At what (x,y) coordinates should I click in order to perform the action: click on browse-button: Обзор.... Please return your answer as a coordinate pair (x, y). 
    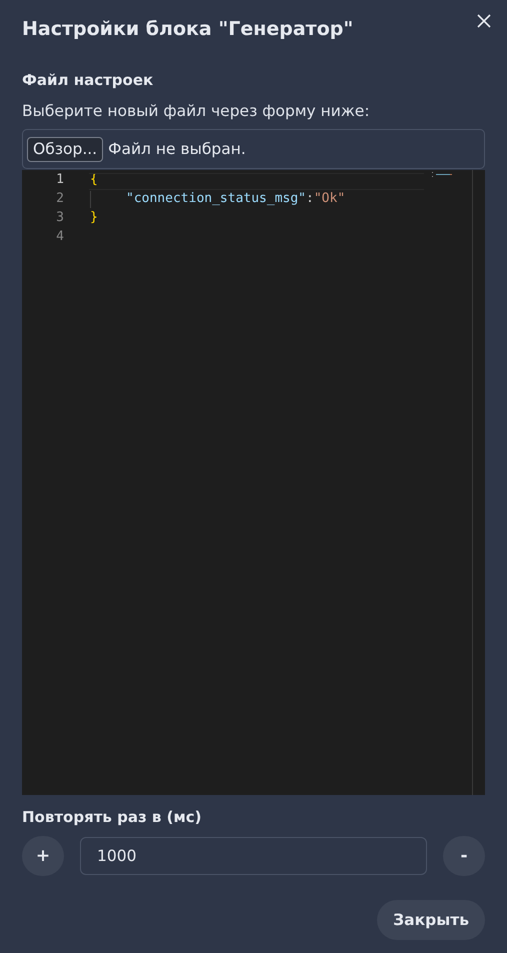
    Looking at the image, I should click on (65, 149).